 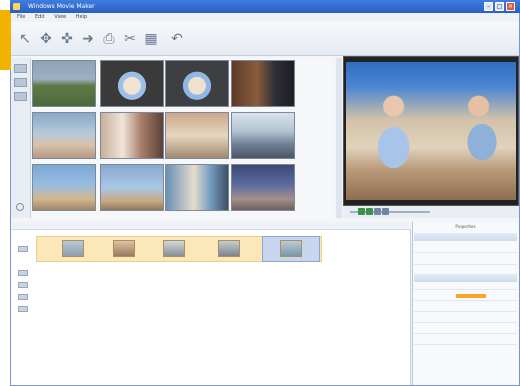 What do you see at coordinates (23, 309) in the screenshot?
I see `timeline-music-icon` at bounding box center [23, 309].